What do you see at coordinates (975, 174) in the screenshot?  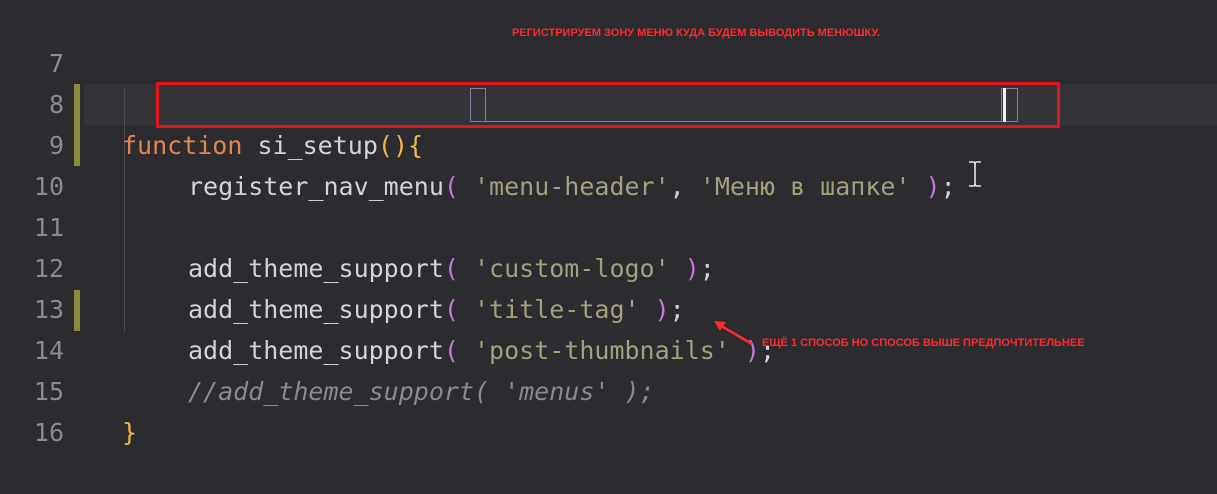 I see `ibeam-cursor-icon` at bounding box center [975, 174].